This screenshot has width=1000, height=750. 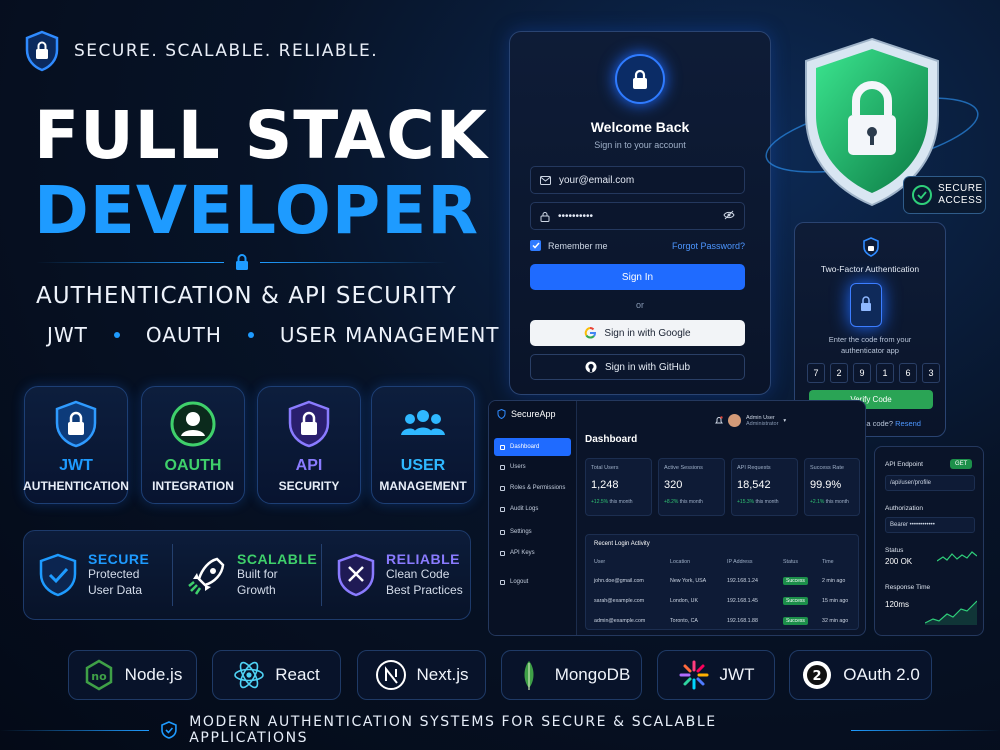 What do you see at coordinates (742, 621) in the screenshot?
I see `cell-ip: 192.168.1.88` at bounding box center [742, 621].